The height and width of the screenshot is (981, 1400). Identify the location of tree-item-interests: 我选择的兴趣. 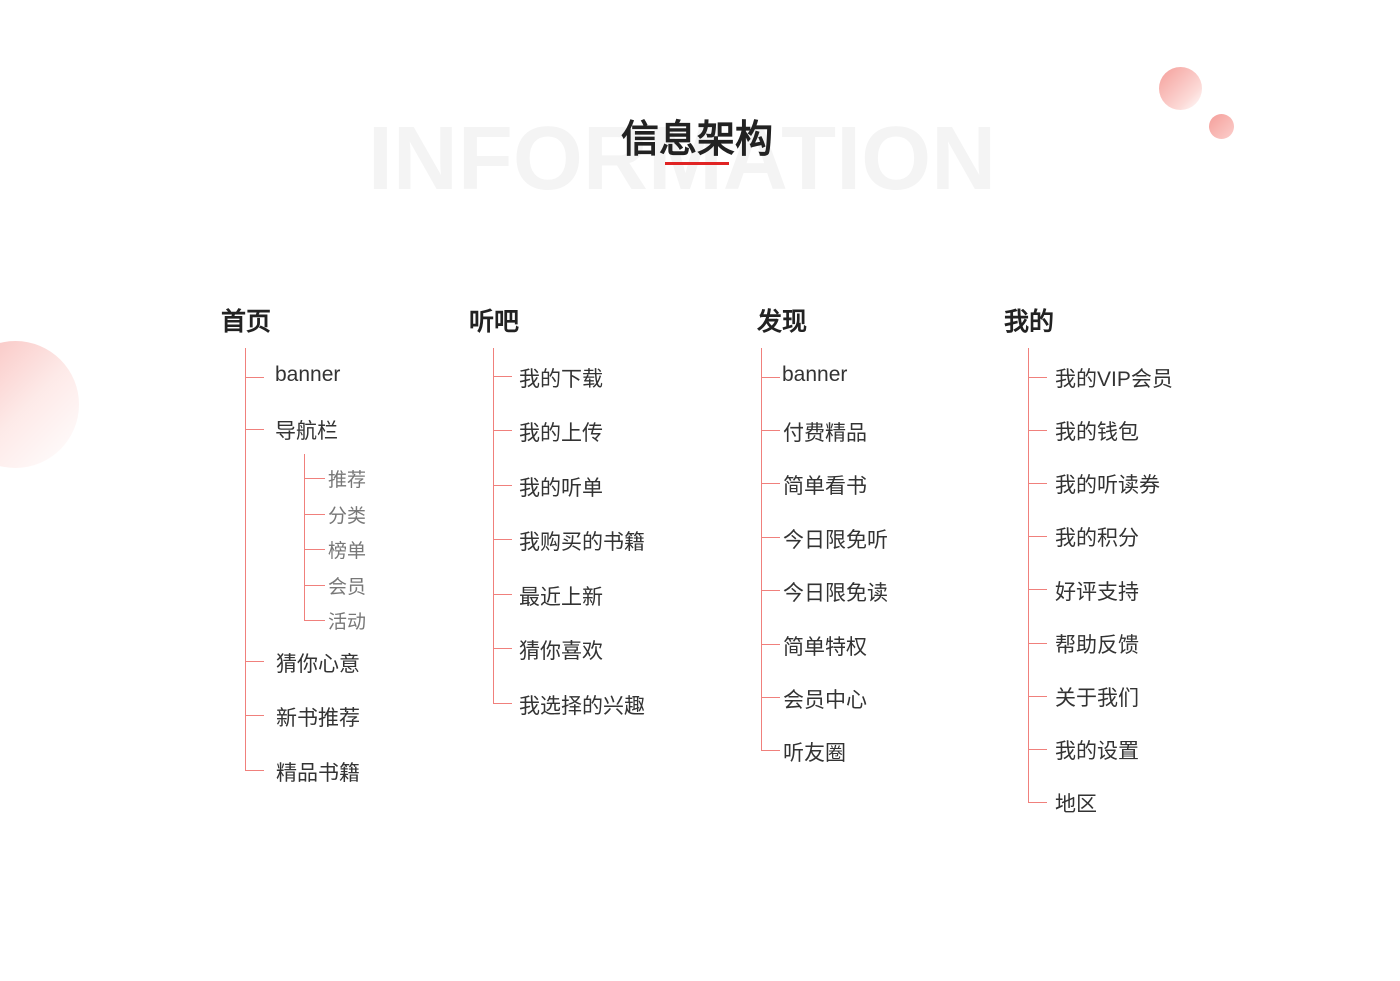
(582, 706).